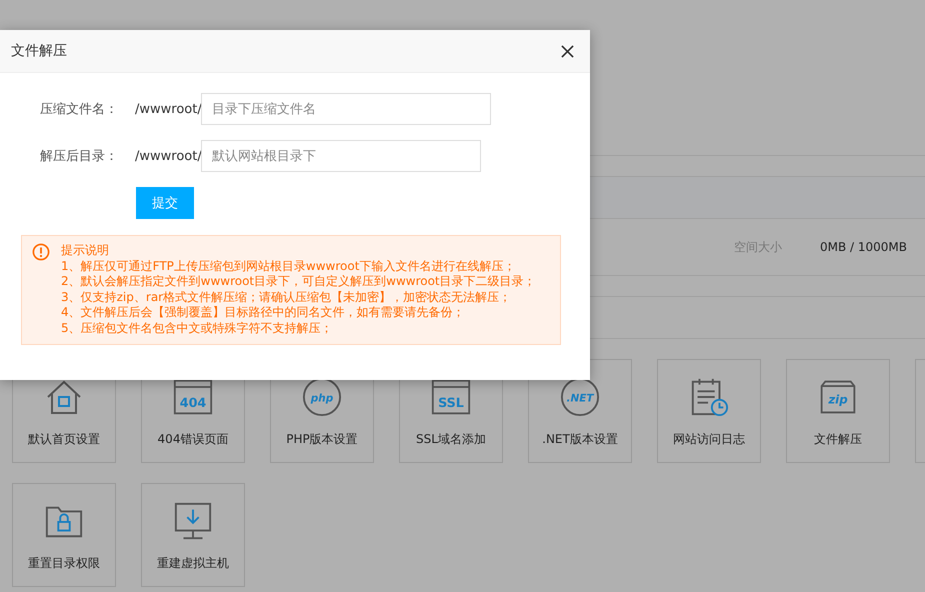 This screenshot has width=925, height=592. Describe the element at coordinates (758, 247) in the screenshot. I see `info-label: 空间大小` at that location.